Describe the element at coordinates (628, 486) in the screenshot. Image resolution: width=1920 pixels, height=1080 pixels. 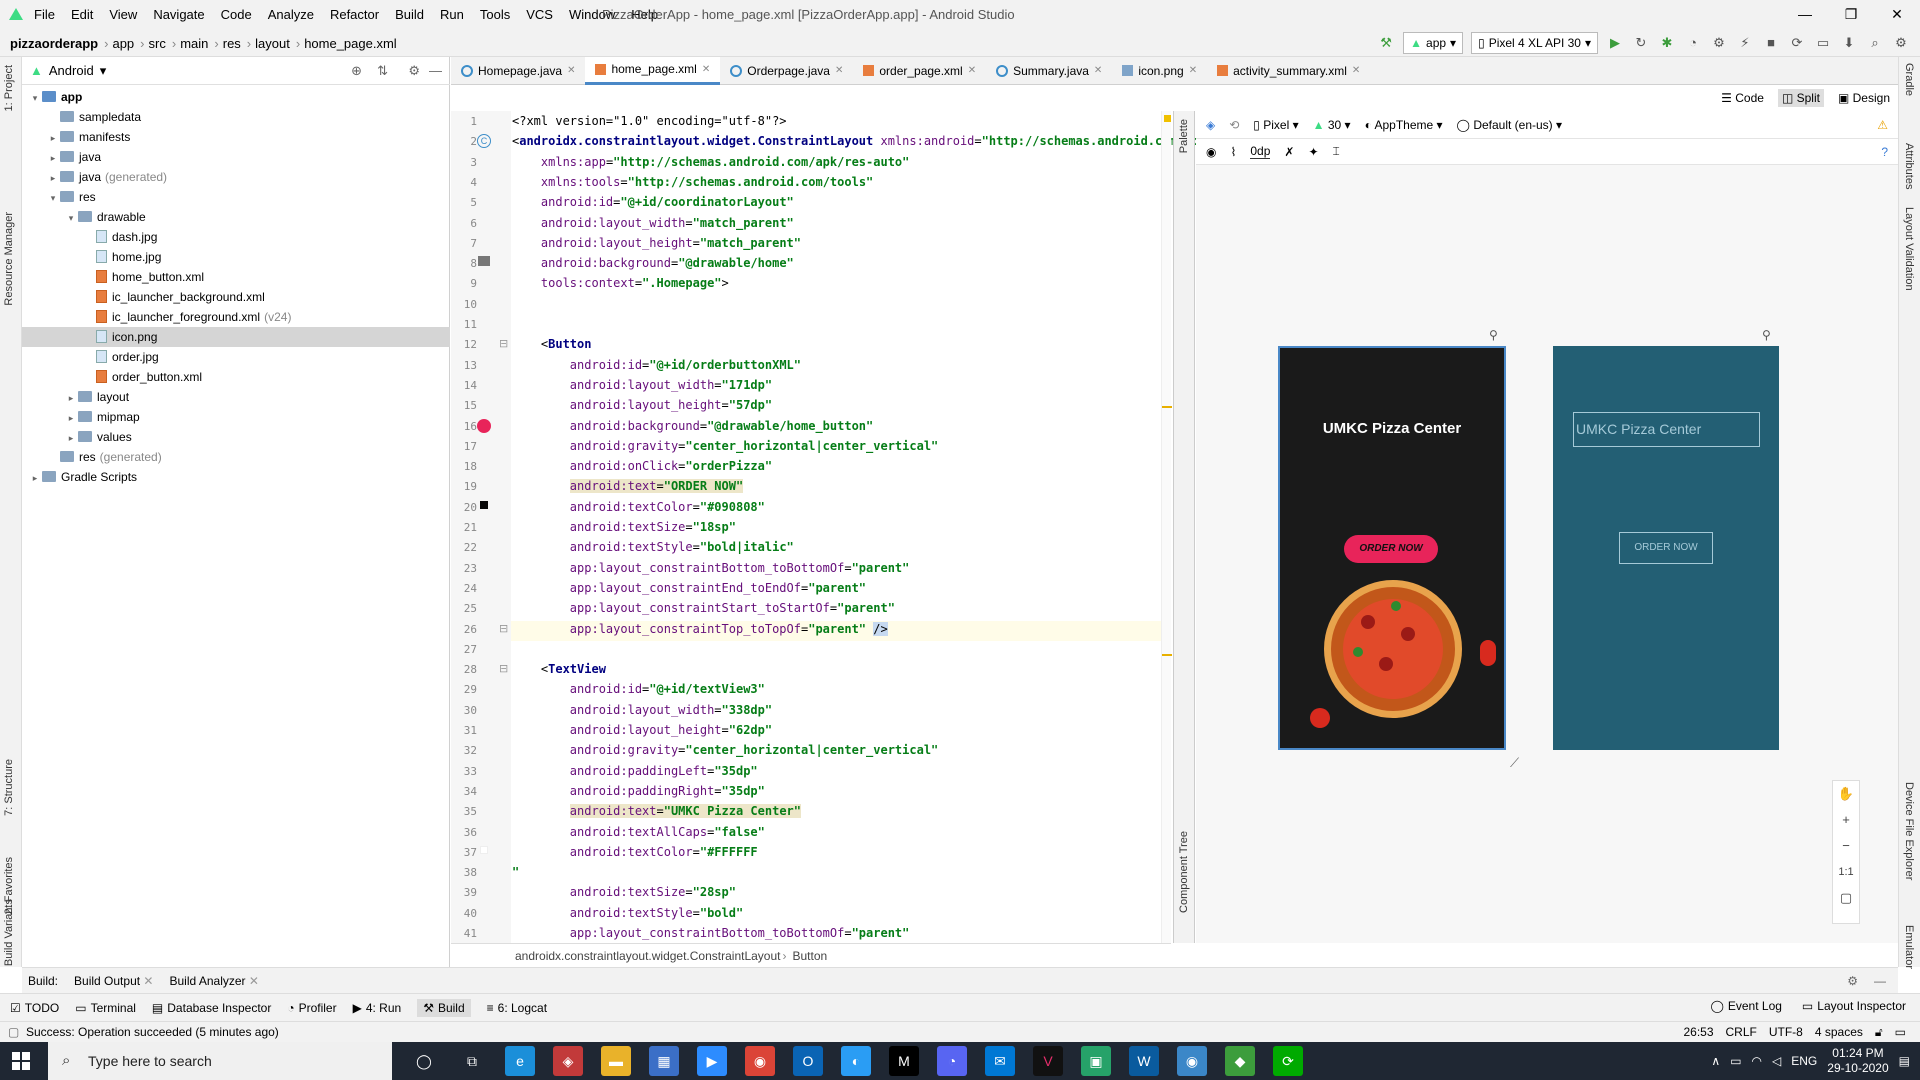
I see `code-line: android:text="ORDER NOW"` at that location.